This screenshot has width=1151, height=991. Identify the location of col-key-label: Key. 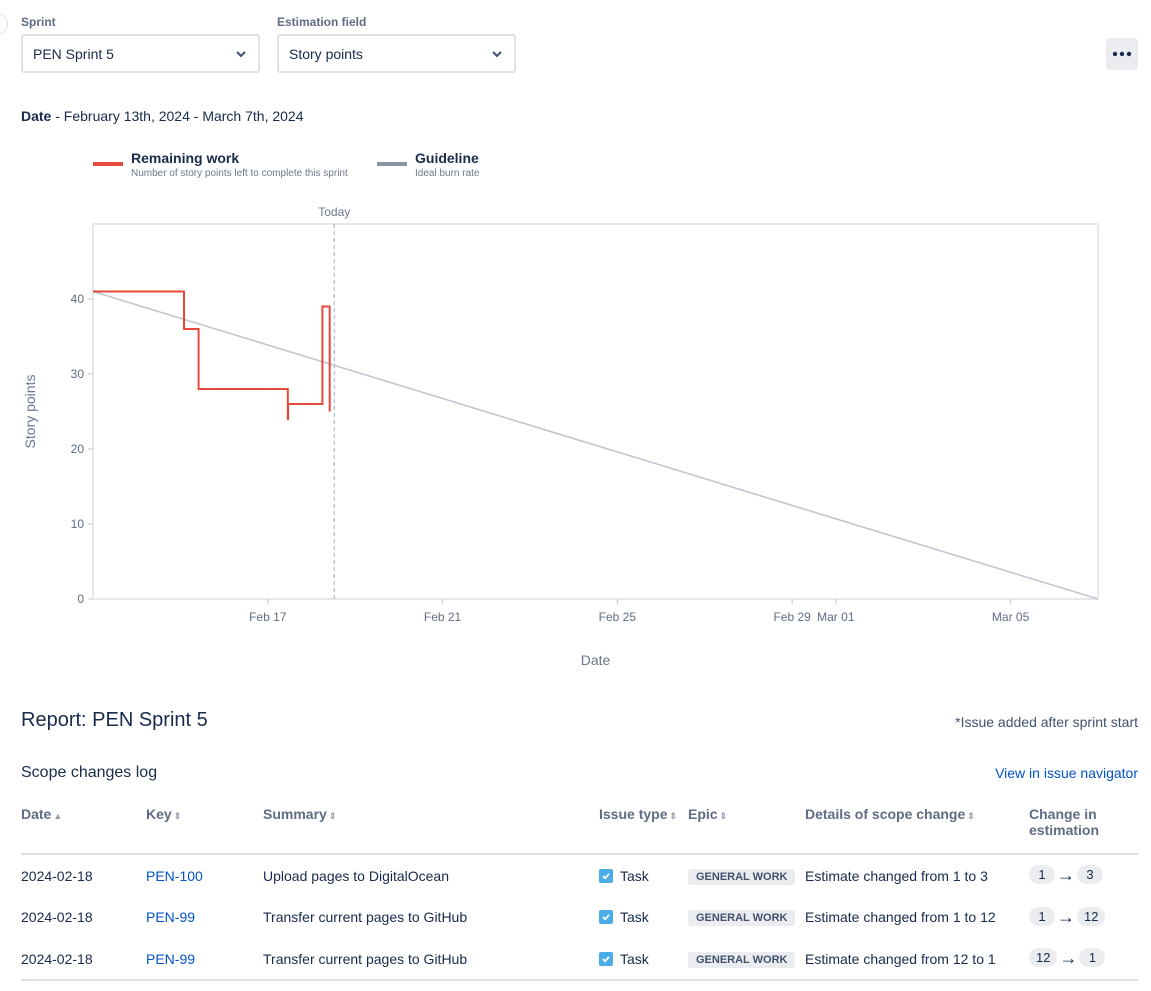
(159, 814).